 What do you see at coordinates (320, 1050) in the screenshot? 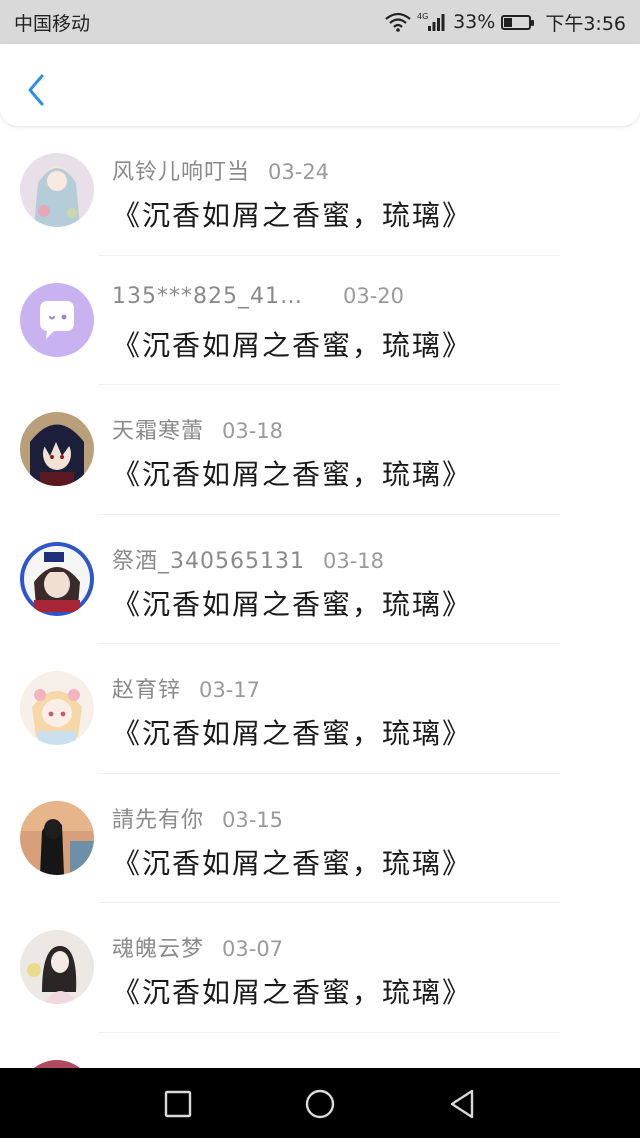
I see `list-item` at bounding box center [320, 1050].